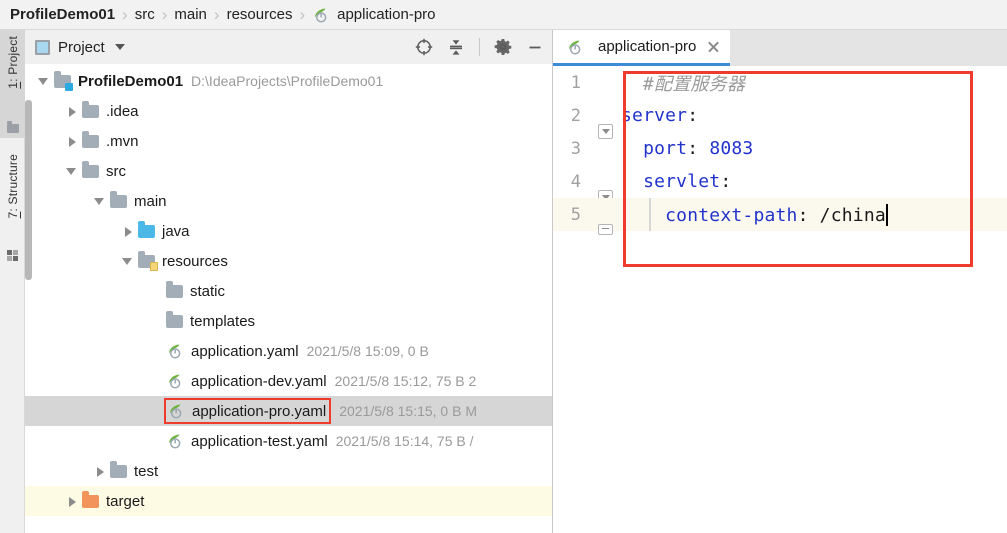  I want to click on tree-row-meta: 2021/5/8 15:09, 0 B, so click(367, 351).